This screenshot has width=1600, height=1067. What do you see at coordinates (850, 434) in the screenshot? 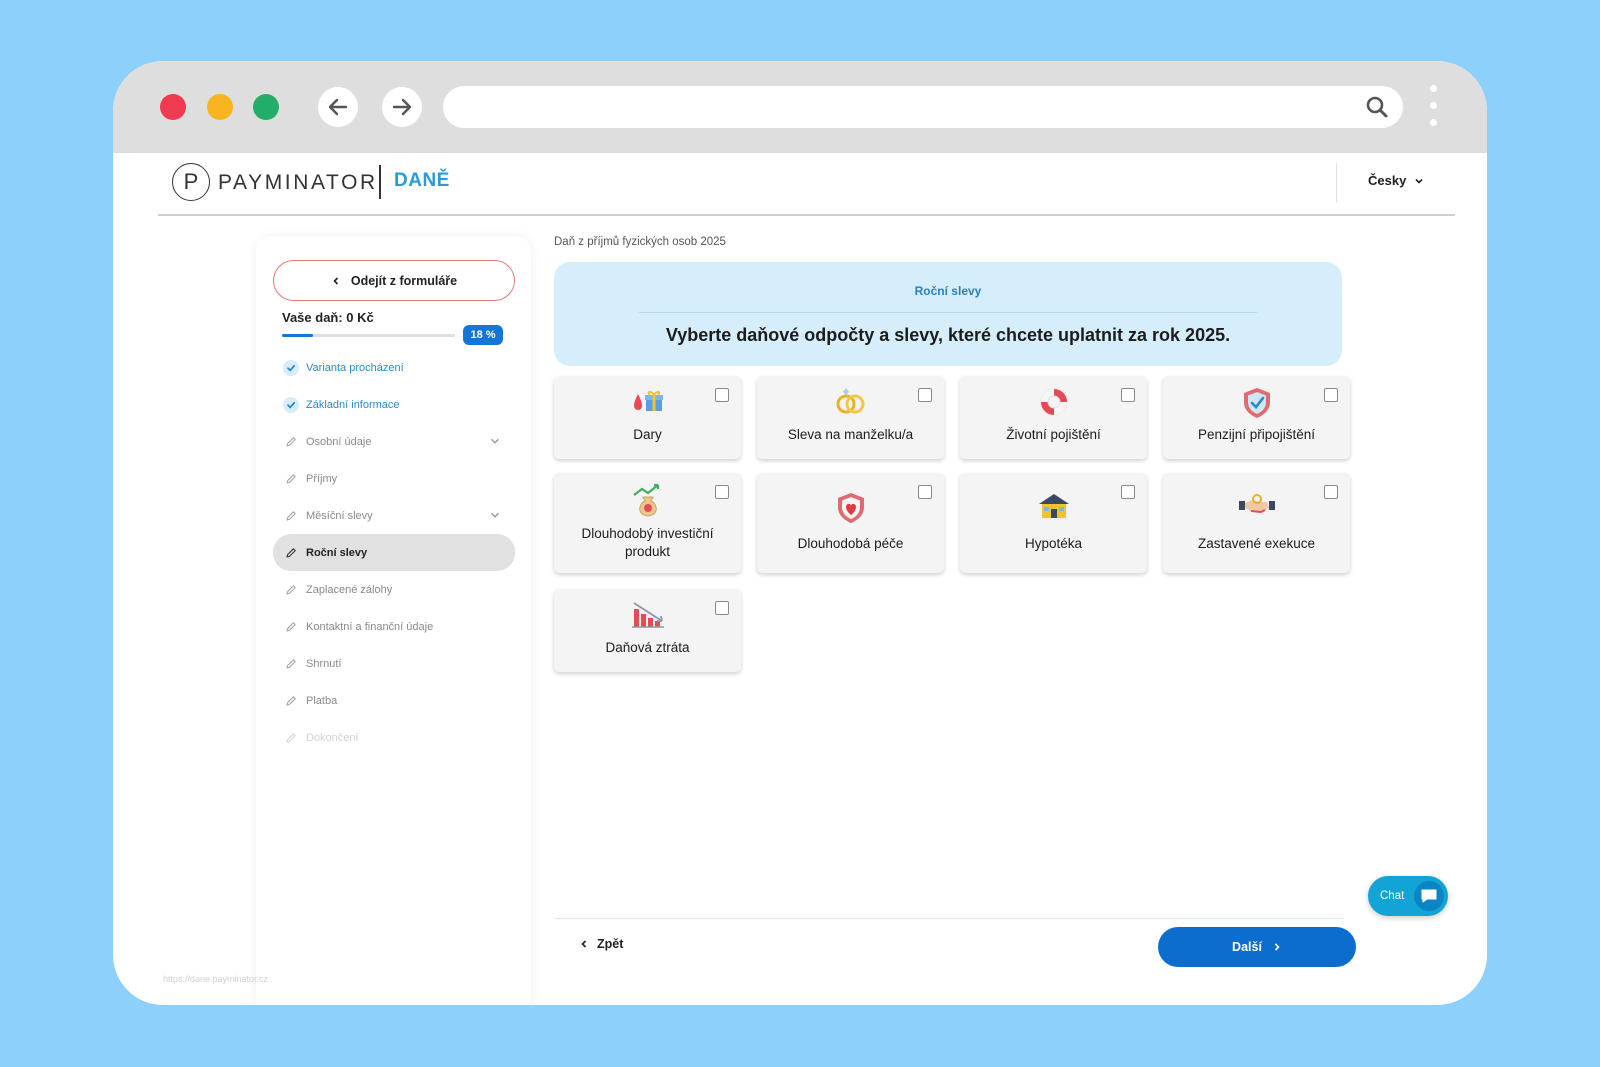
I see `option-label: Sleva na manželku/a` at bounding box center [850, 434].